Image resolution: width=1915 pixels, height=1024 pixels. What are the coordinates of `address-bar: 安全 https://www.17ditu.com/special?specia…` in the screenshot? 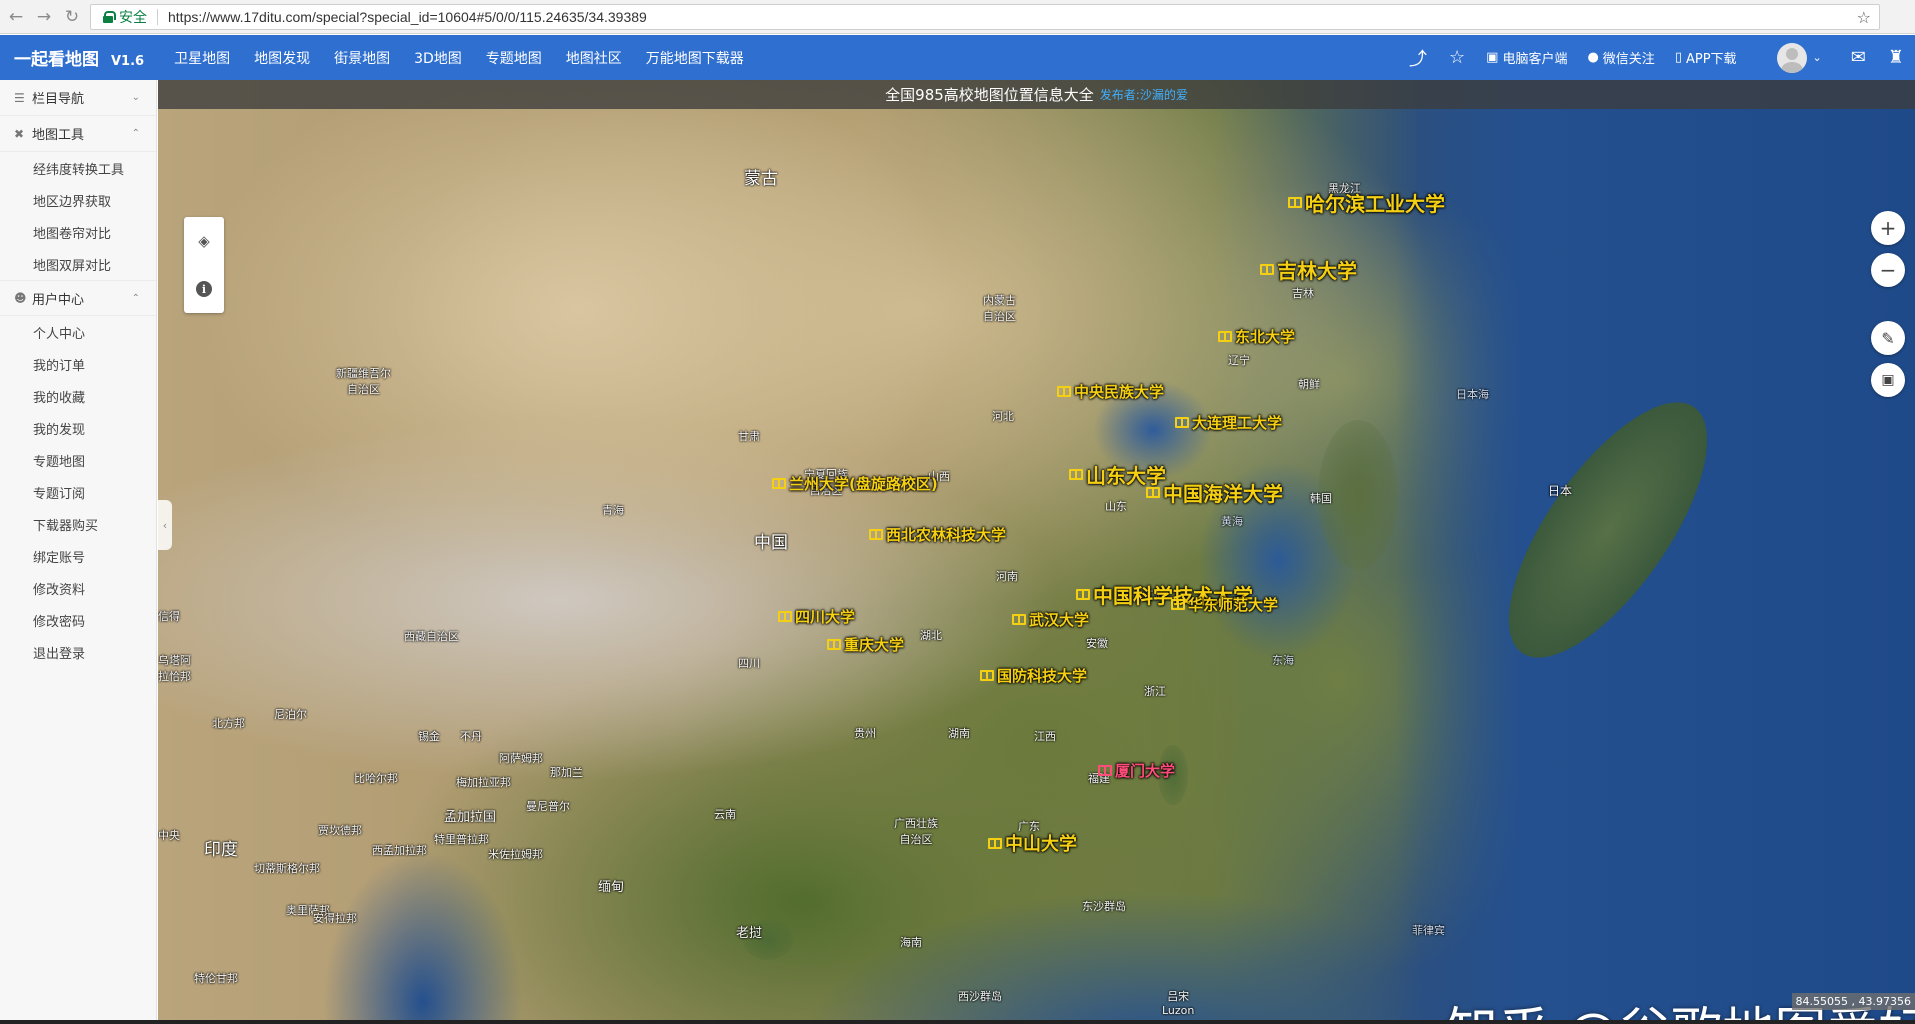 It's located at (985, 17).